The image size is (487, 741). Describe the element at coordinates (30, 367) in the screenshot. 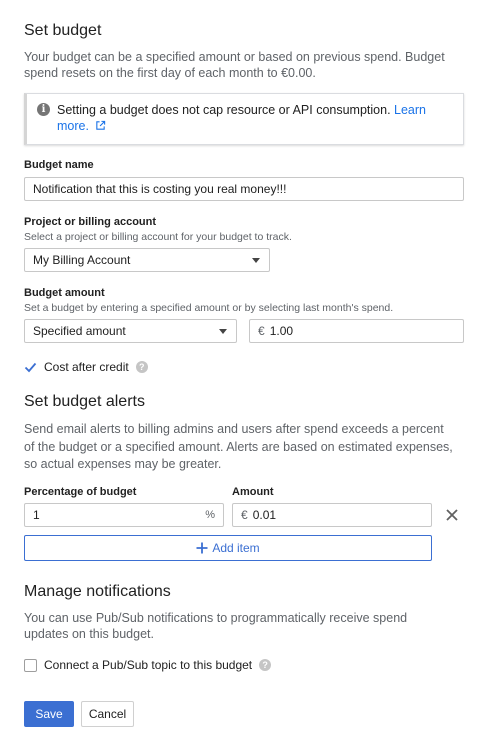

I see `checkbox-checked-icon` at that location.